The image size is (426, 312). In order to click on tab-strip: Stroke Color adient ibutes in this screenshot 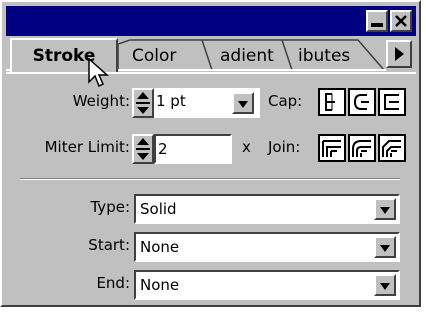, I will do `click(211, 54)`.